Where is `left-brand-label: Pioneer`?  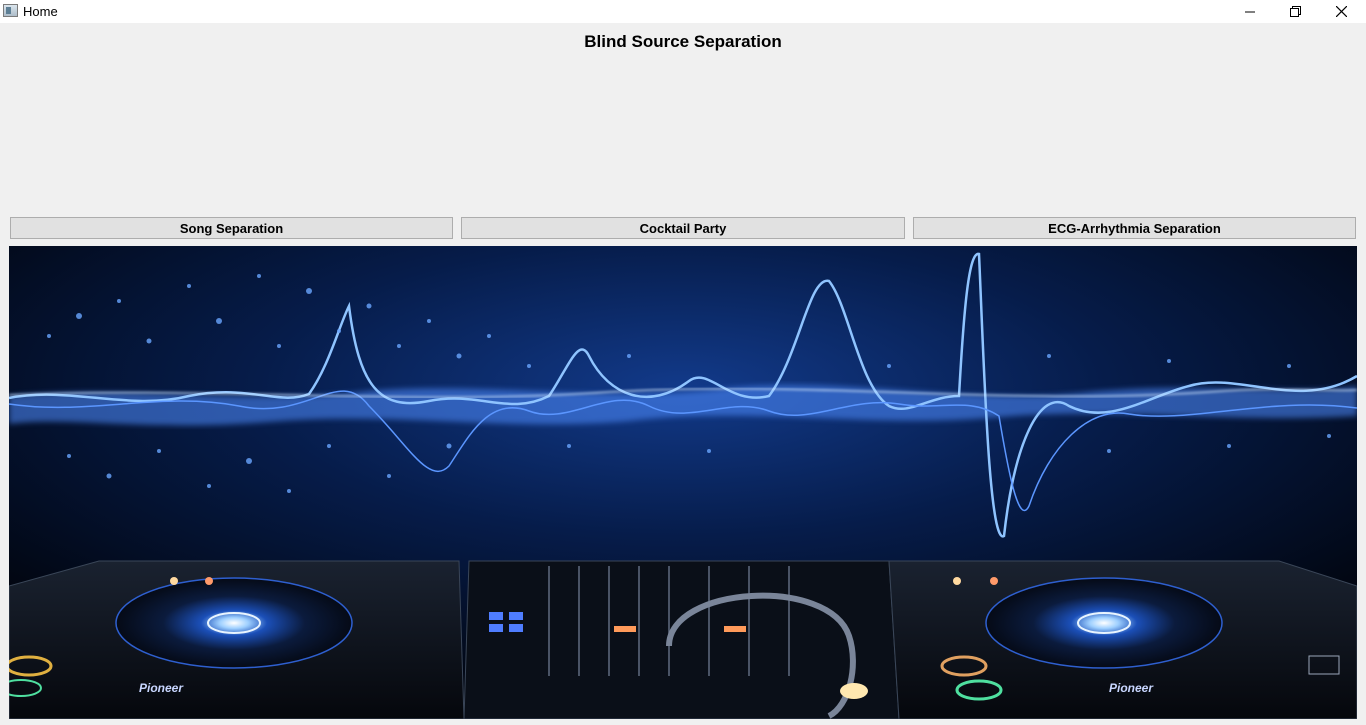 left-brand-label: Pioneer is located at coordinates (161, 688).